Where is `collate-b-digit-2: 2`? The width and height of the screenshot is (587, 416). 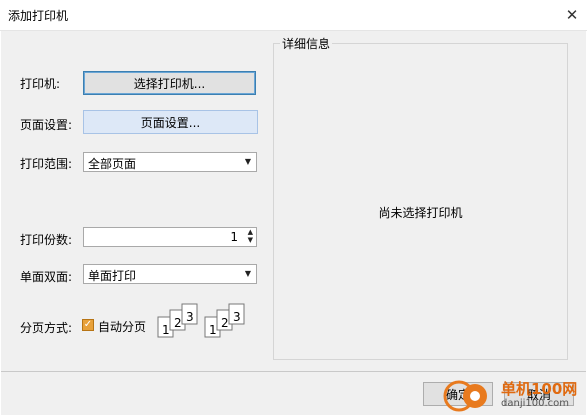 collate-b-digit-2: 2 is located at coordinates (225, 323).